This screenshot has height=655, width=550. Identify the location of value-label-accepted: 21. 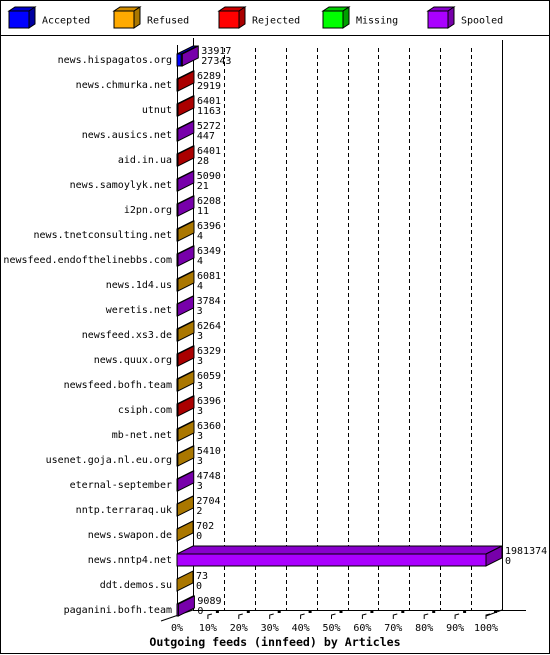
(203, 186).